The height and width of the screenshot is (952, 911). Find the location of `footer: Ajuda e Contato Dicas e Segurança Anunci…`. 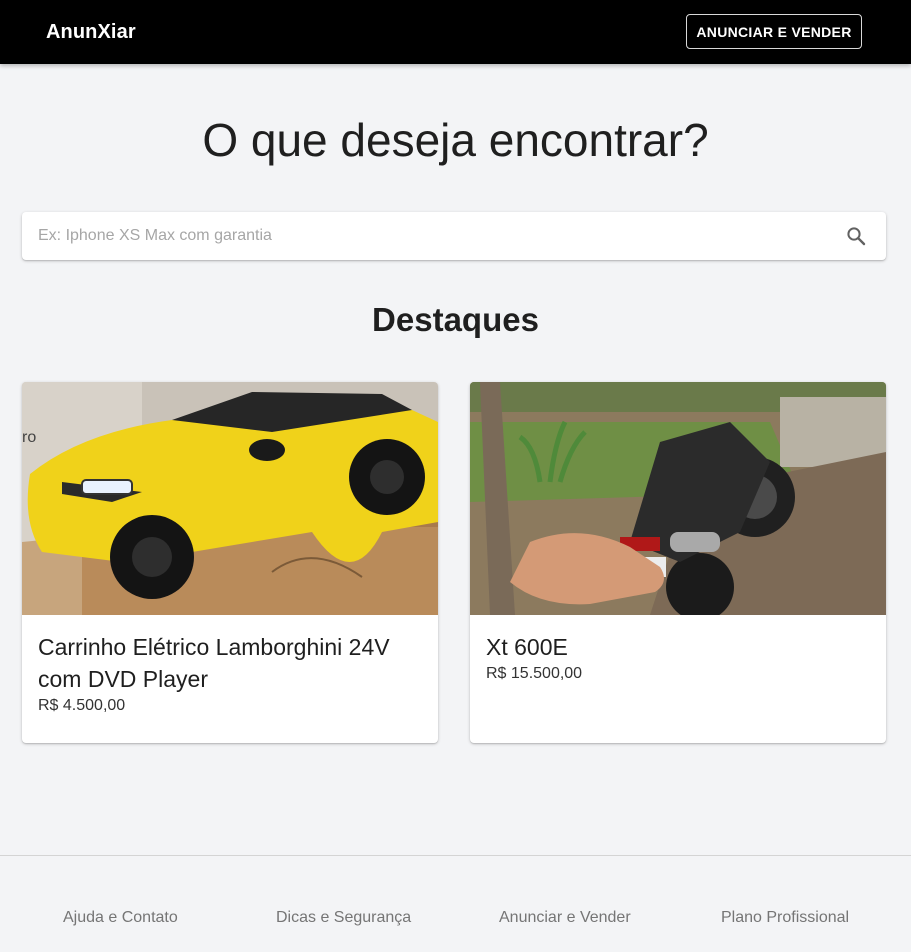

footer: Ajuda e Contato Dicas e Segurança Anunci… is located at coordinates (455, 903).